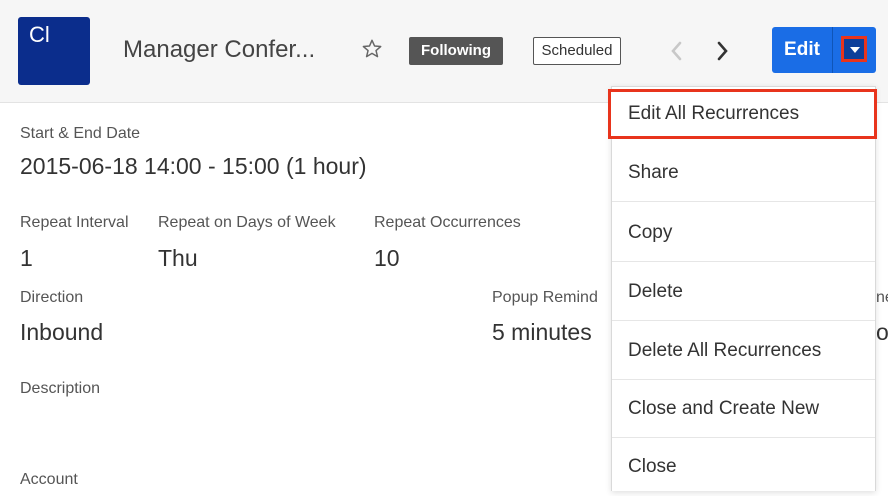  Describe the element at coordinates (743, 465) in the screenshot. I see `menu-item-close: Close` at that location.